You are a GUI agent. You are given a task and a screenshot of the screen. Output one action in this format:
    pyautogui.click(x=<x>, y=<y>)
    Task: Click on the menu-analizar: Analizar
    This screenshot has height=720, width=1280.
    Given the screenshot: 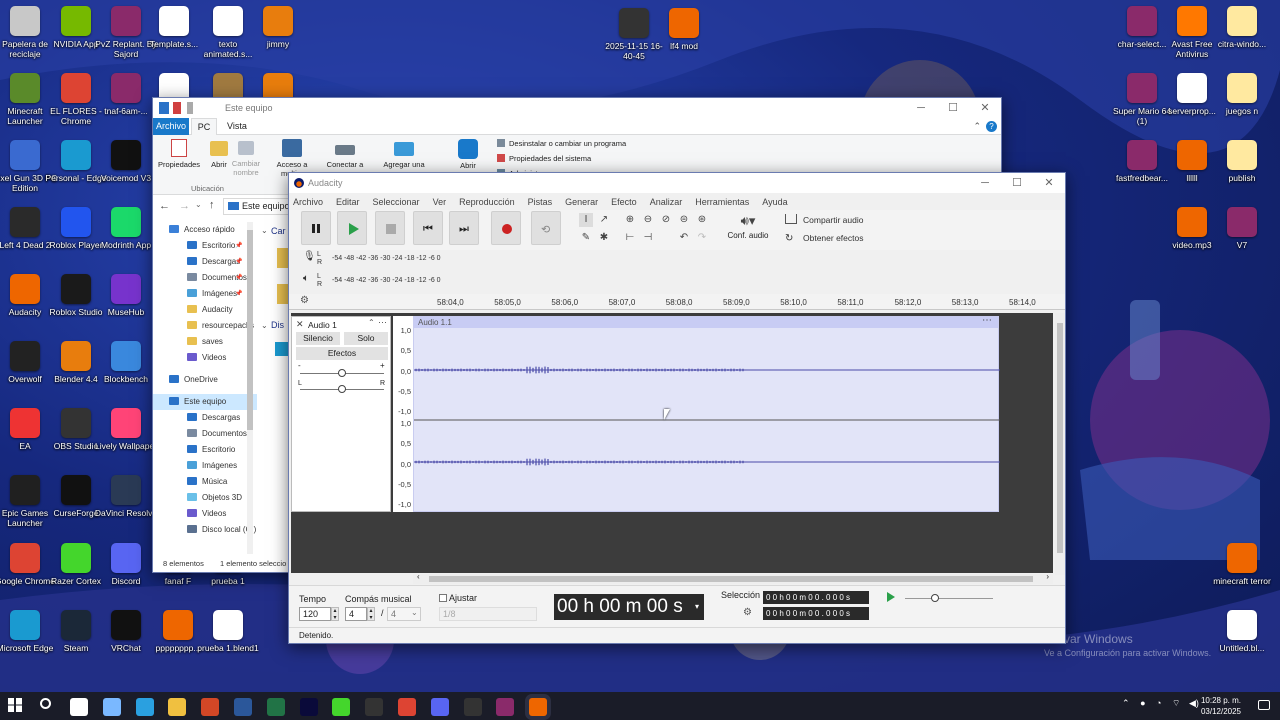 What is the action you would take?
    pyautogui.click(x=666, y=202)
    